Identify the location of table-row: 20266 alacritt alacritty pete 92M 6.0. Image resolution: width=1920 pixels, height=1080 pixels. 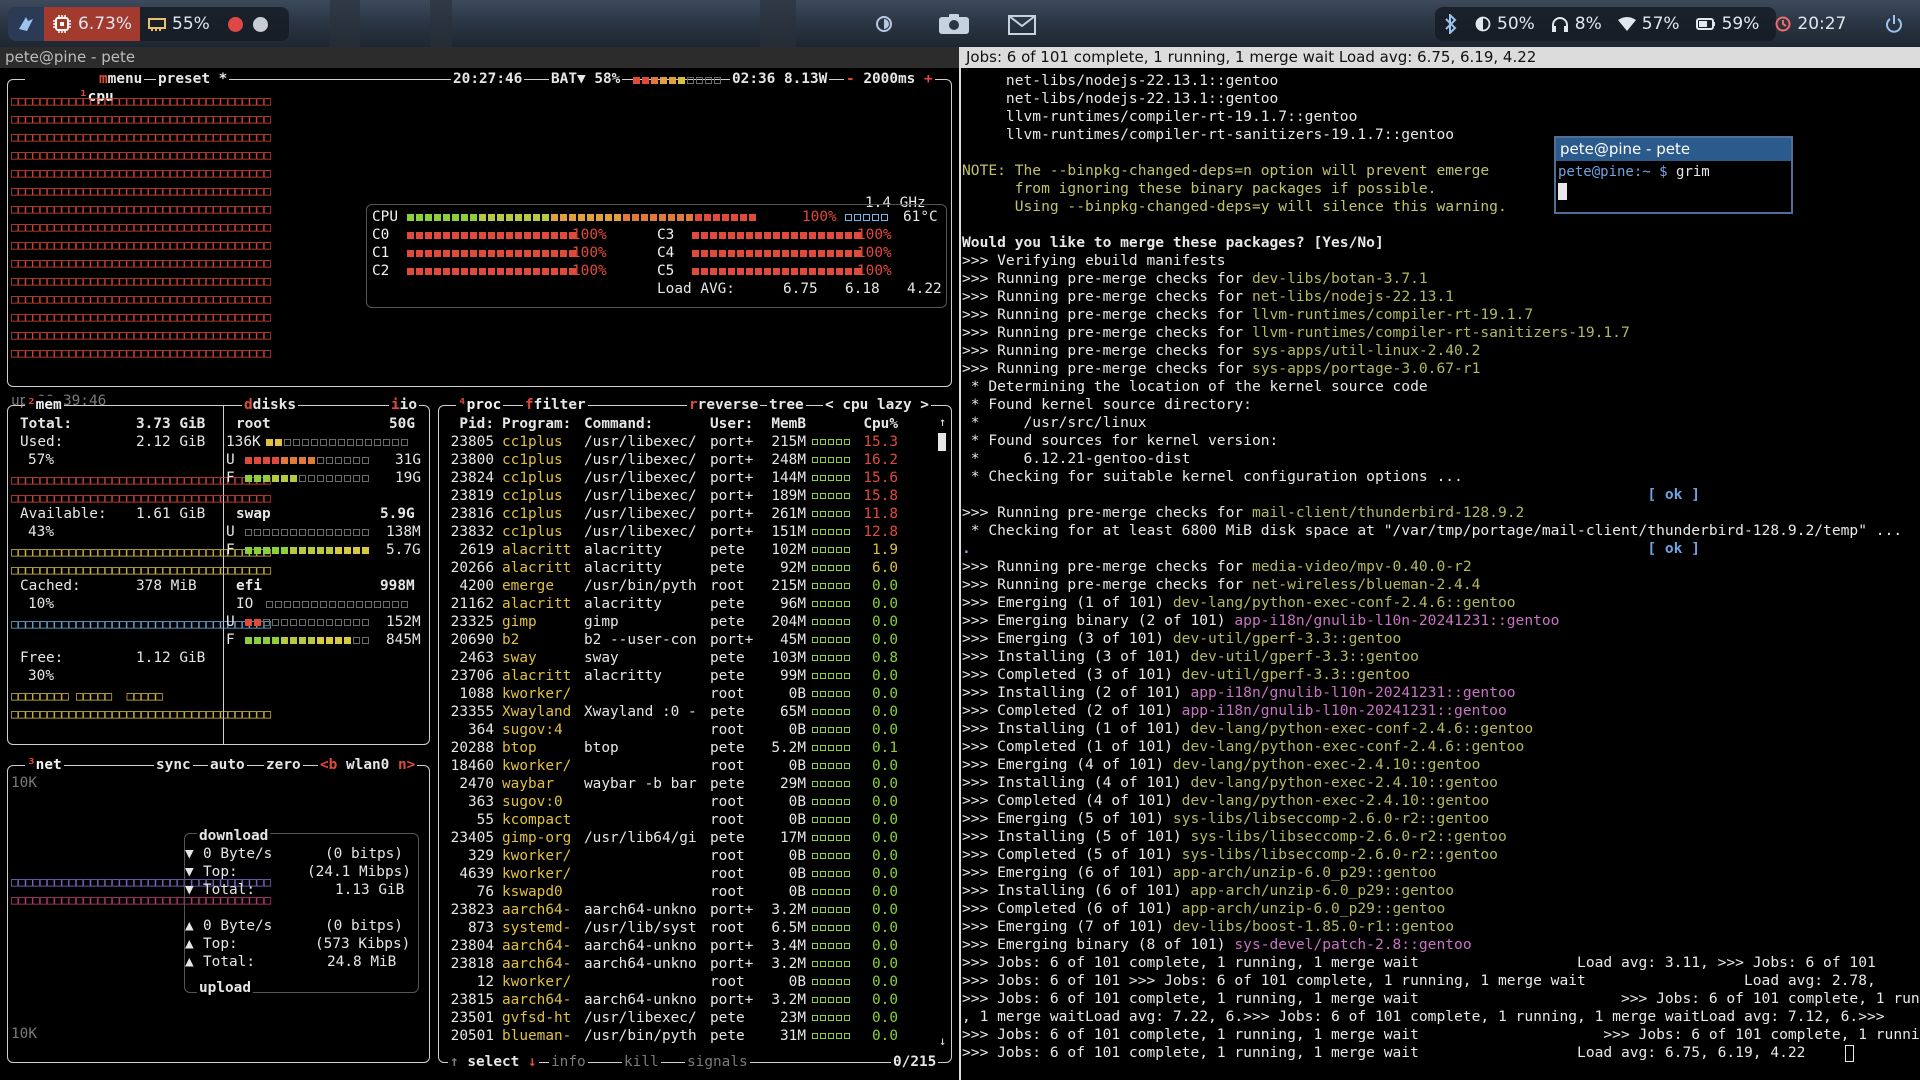
(671, 568).